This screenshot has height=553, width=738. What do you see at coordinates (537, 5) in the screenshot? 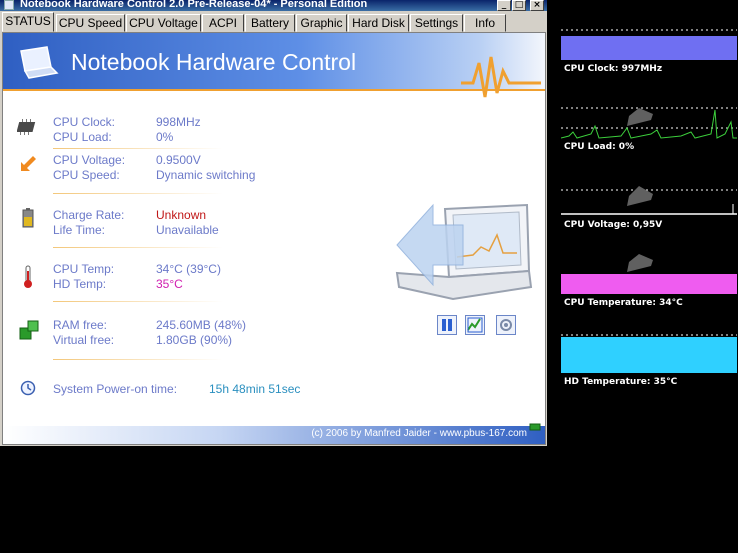
I see `close-button: ×` at bounding box center [537, 5].